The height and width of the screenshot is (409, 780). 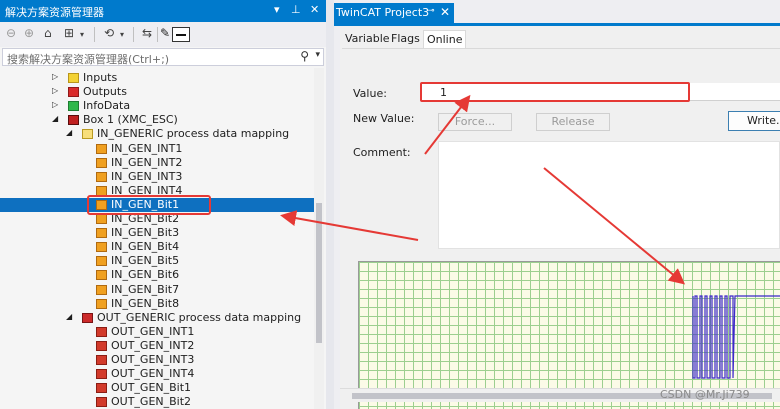 I want to click on document-tab-twincat-project3: TwinCAT Project3 ⊸ ✕, so click(x=394, y=13).